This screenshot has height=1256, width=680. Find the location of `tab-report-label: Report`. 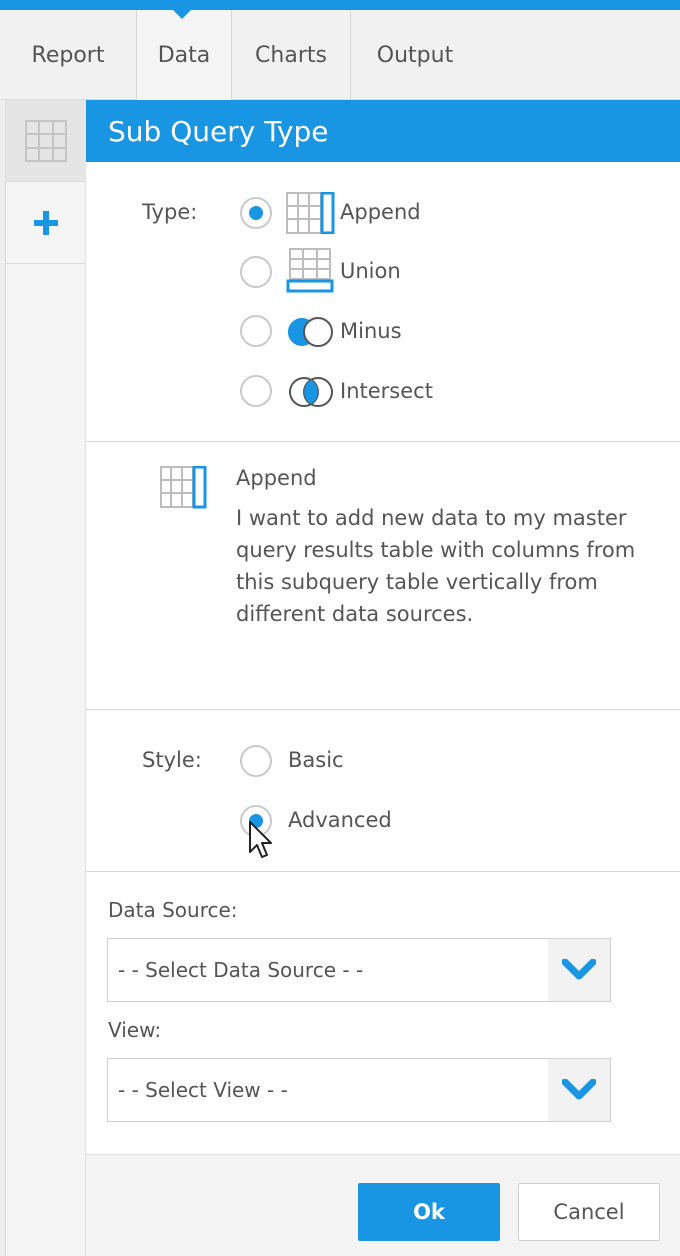

tab-report-label: Report is located at coordinates (68, 55).